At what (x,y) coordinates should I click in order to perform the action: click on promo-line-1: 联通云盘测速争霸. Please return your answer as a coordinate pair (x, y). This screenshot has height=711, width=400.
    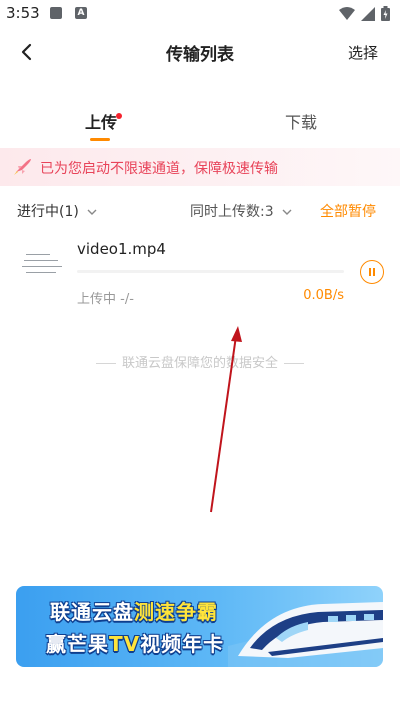
    Looking at the image, I should click on (134, 612).